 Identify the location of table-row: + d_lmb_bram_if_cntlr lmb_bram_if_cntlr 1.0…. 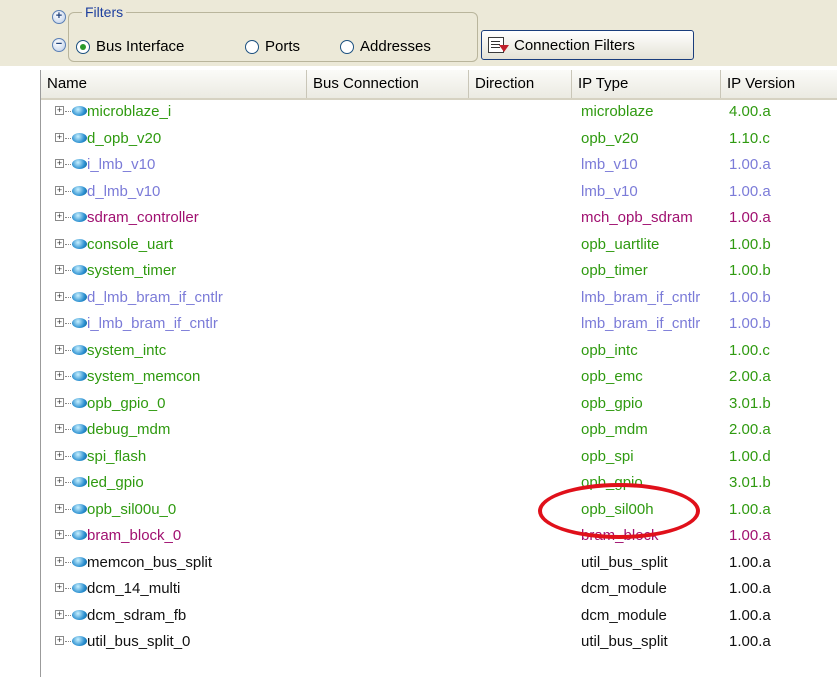
(439, 297).